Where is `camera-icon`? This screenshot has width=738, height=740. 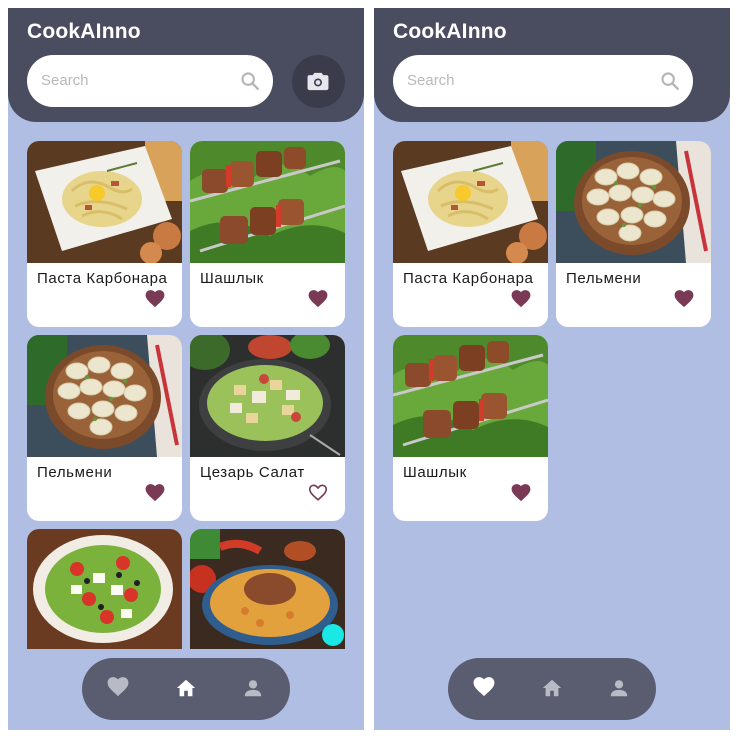
camera-icon is located at coordinates (318, 81).